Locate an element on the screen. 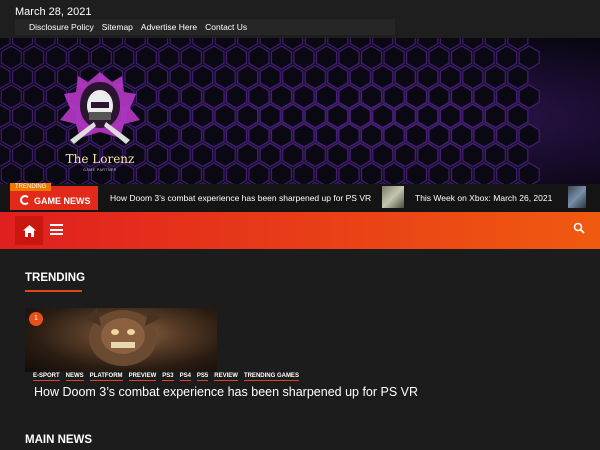 The height and width of the screenshot is (450, 600). ticker-item-2: This Week on Xbox: March 26, 2021 is located at coordinates (483, 198).